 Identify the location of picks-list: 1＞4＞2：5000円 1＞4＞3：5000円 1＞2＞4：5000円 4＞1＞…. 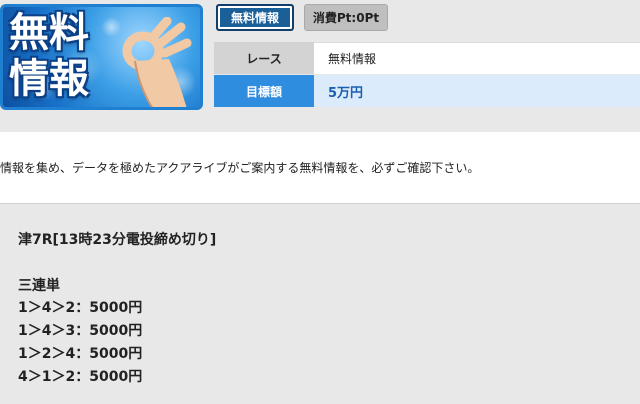
(80, 343).